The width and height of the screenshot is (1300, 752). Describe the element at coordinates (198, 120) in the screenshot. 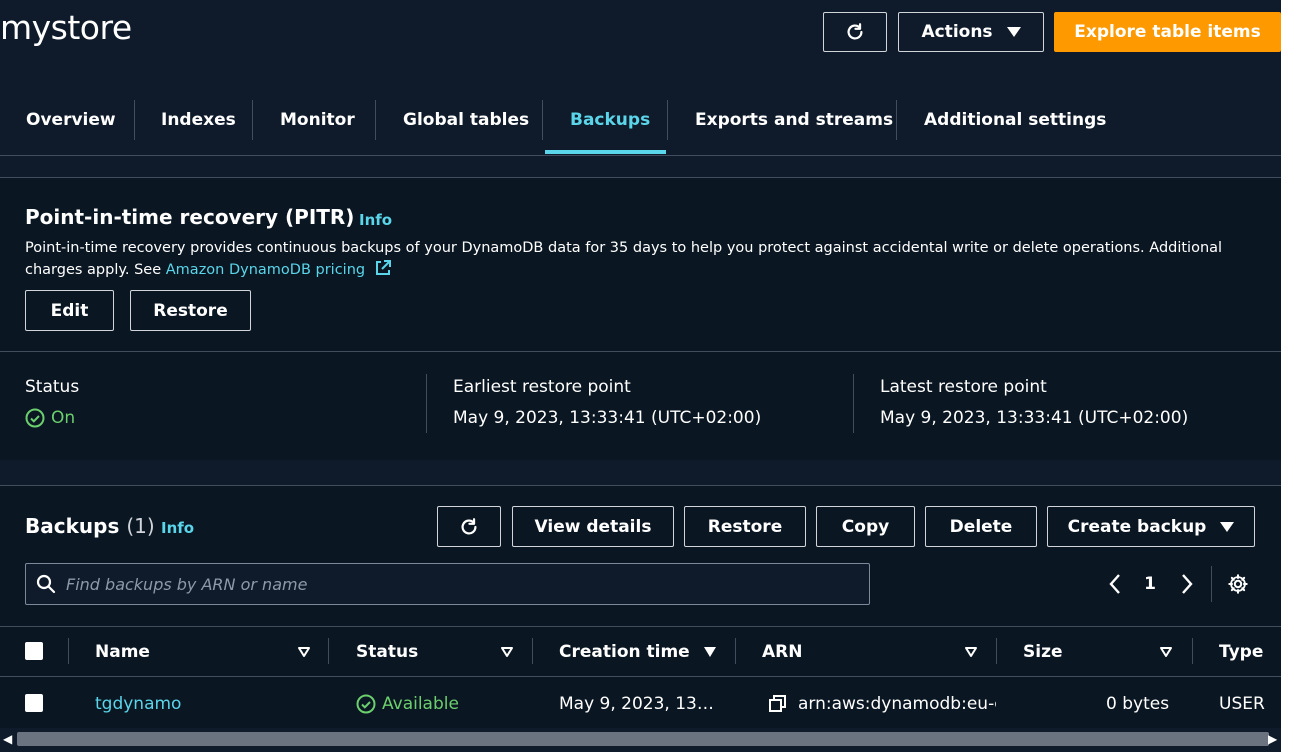

I see `tab-indexes: Indexes` at that location.